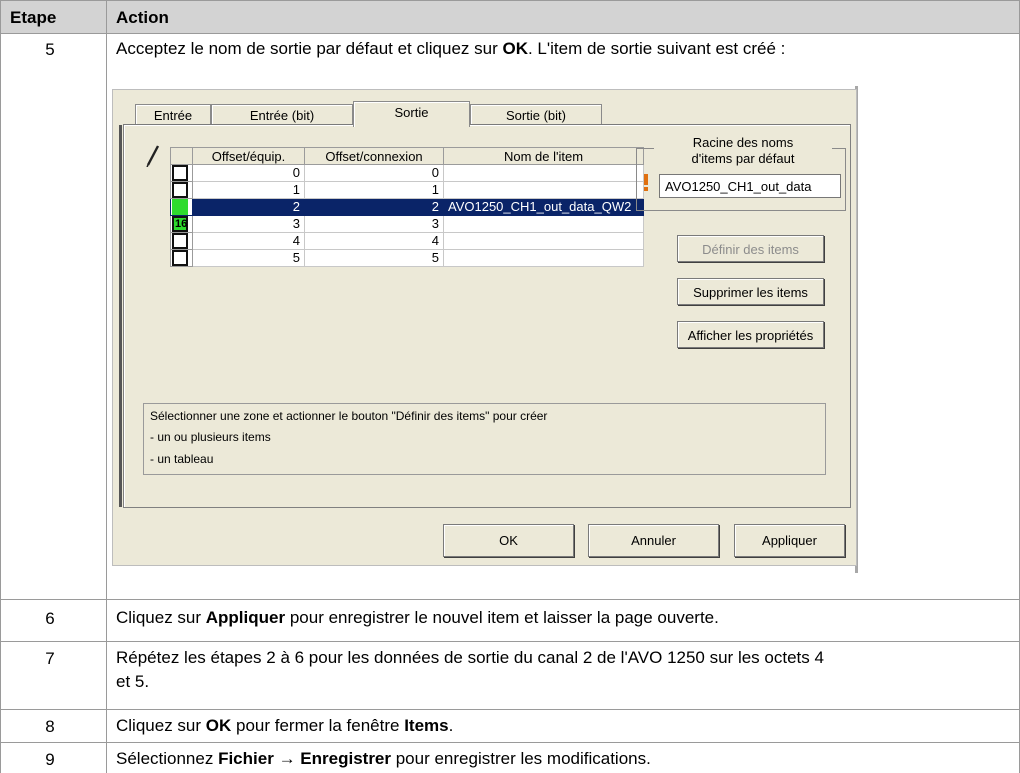 The image size is (1020, 773). Describe the element at coordinates (743, 151) in the screenshot. I see `root-name-title: Racine des noms d'items par défaut` at that location.